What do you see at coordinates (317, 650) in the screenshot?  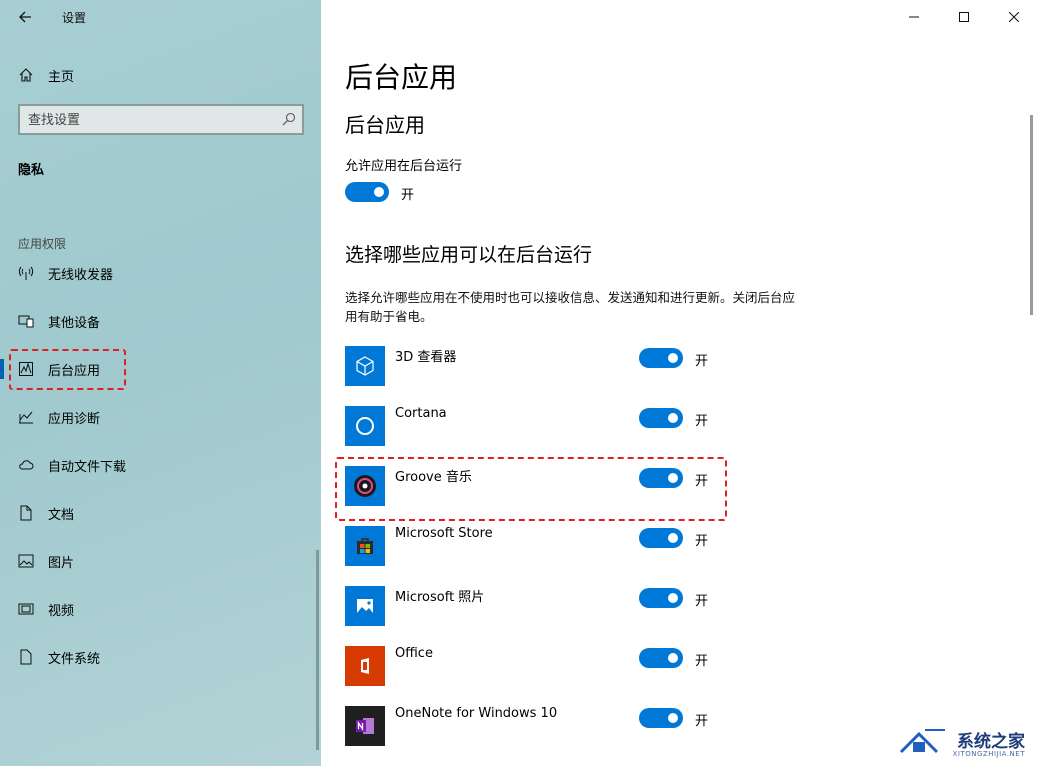 I see `sidebar-scrollbar` at bounding box center [317, 650].